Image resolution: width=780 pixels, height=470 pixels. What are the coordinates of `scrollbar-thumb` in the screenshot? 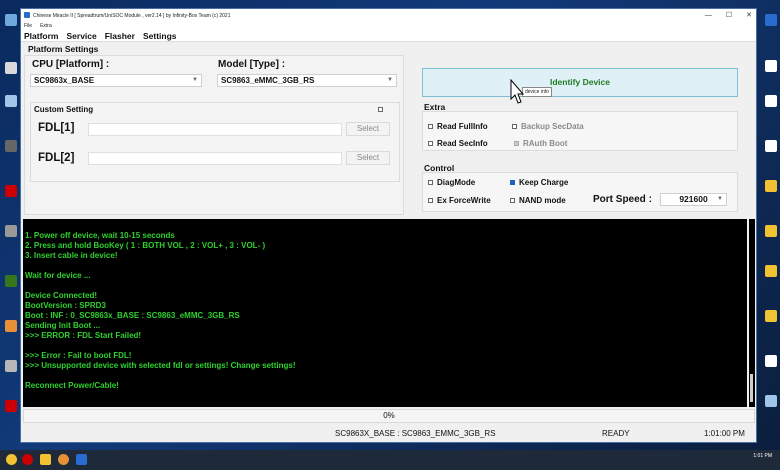 It's located at (751, 388).